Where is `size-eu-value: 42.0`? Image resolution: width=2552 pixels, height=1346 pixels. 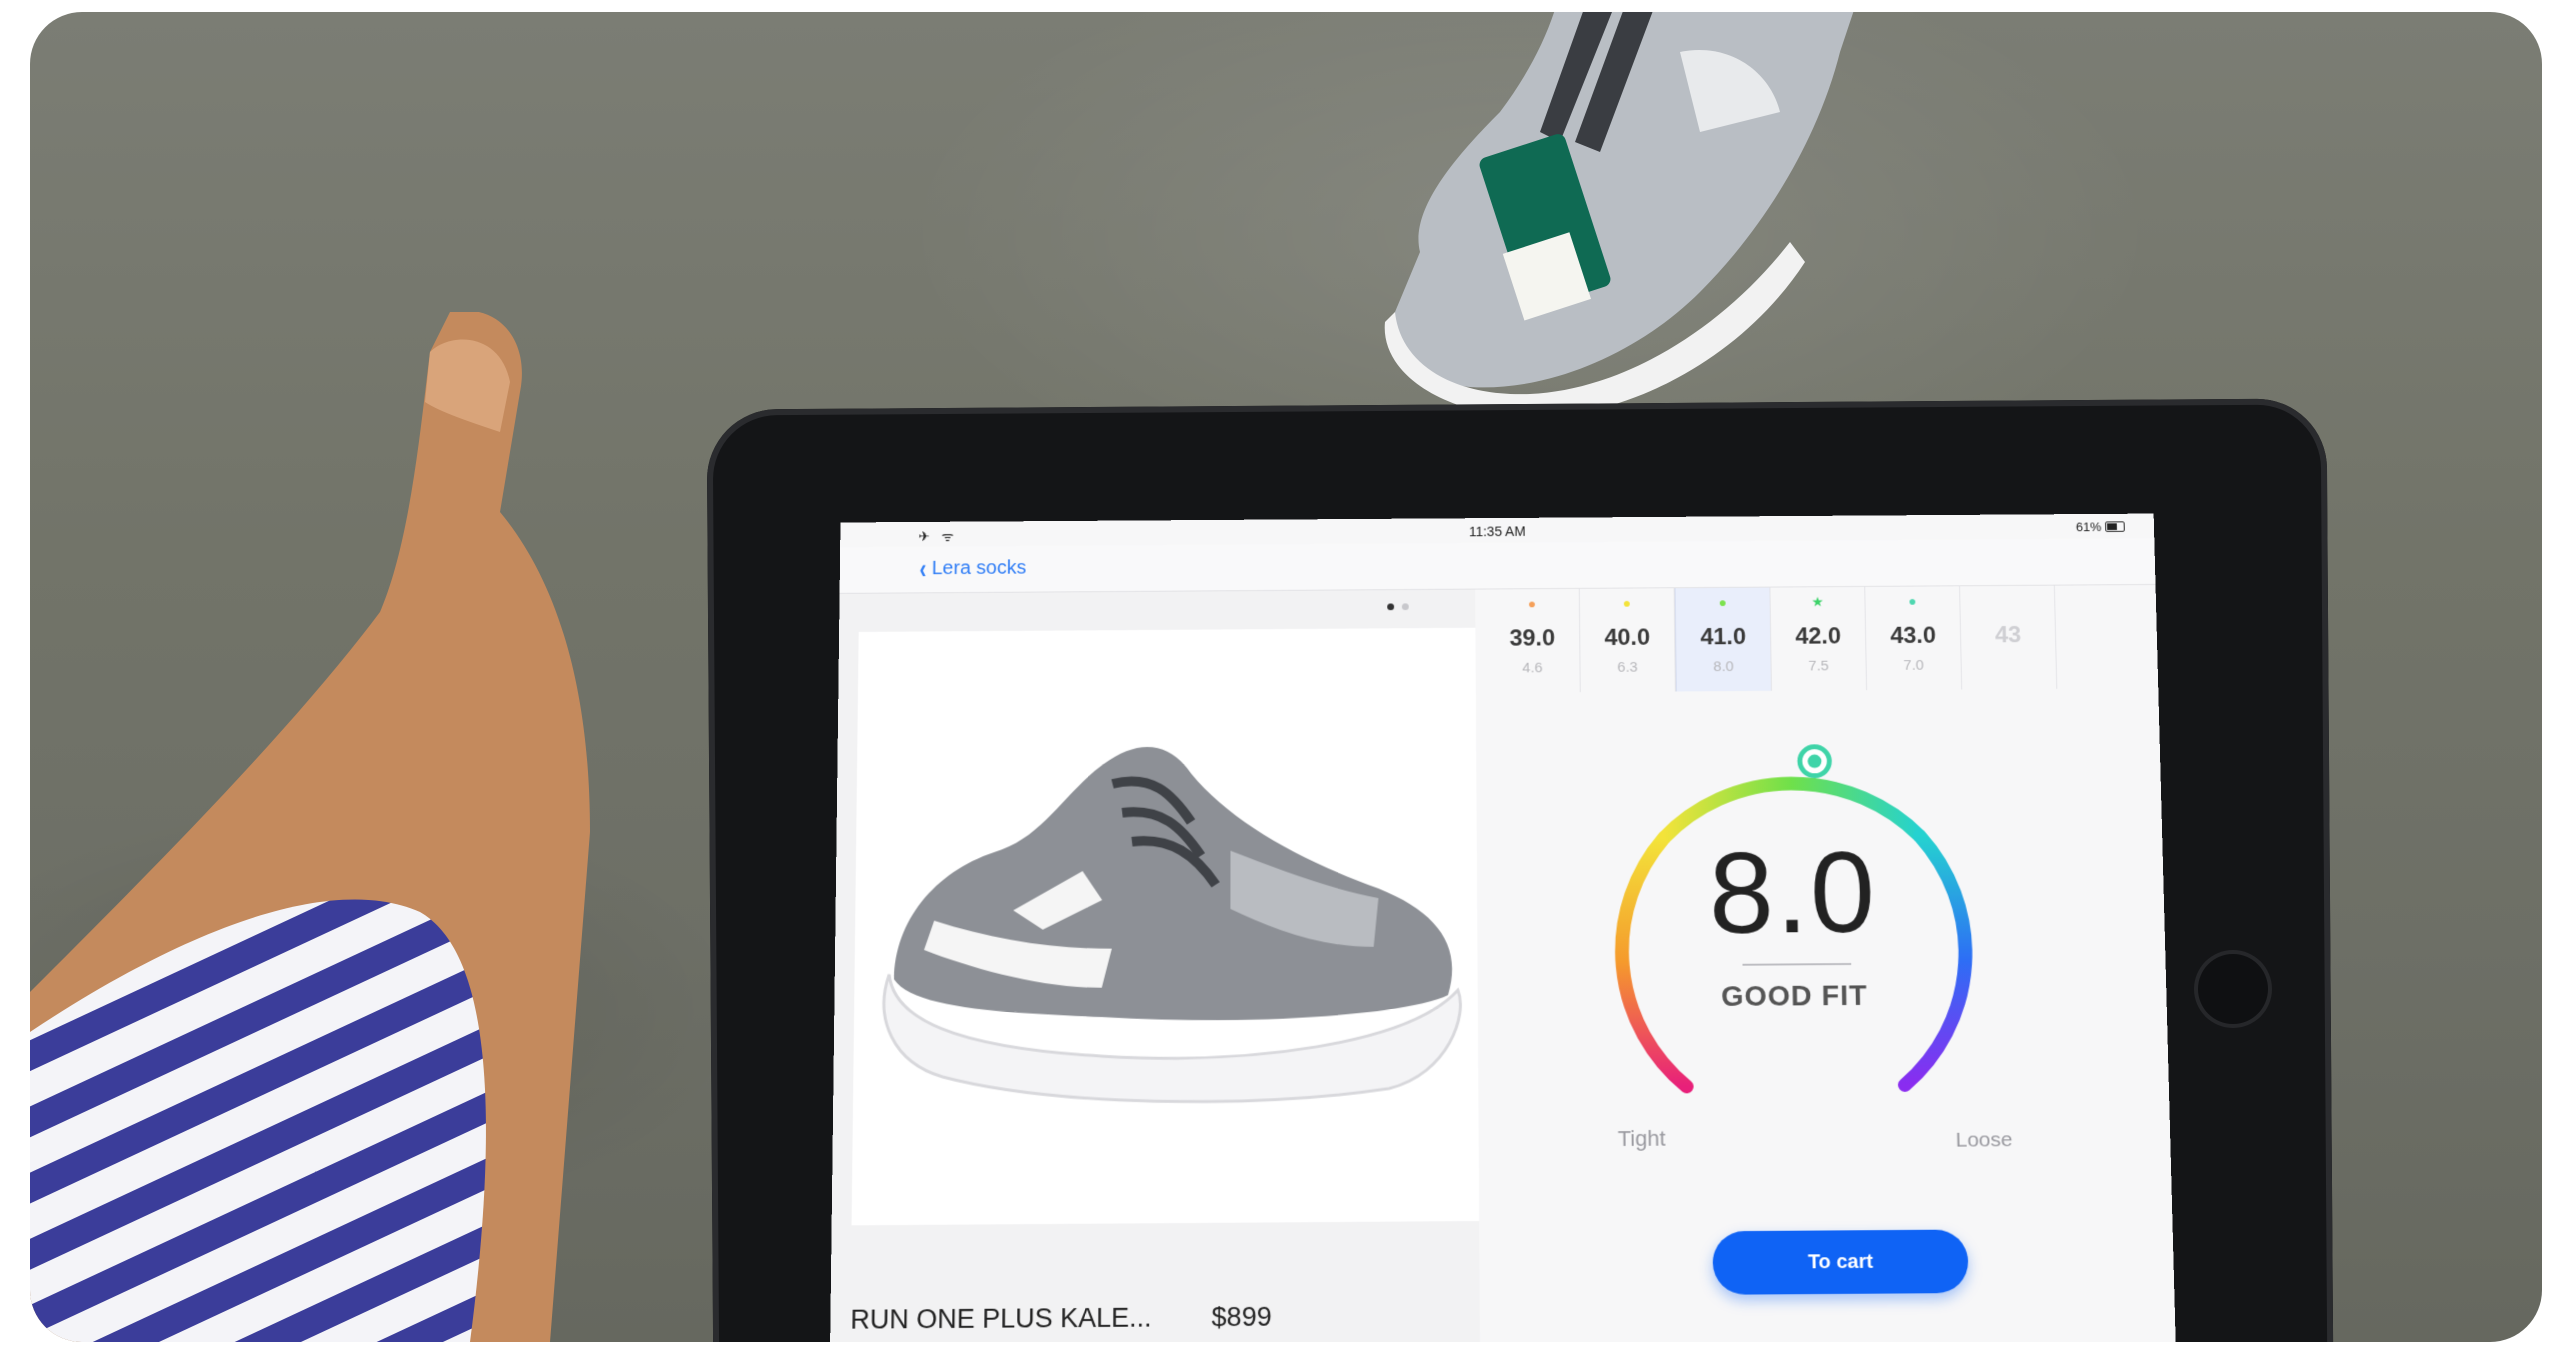 size-eu-value: 42.0 is located at coordinates (1818, 636).